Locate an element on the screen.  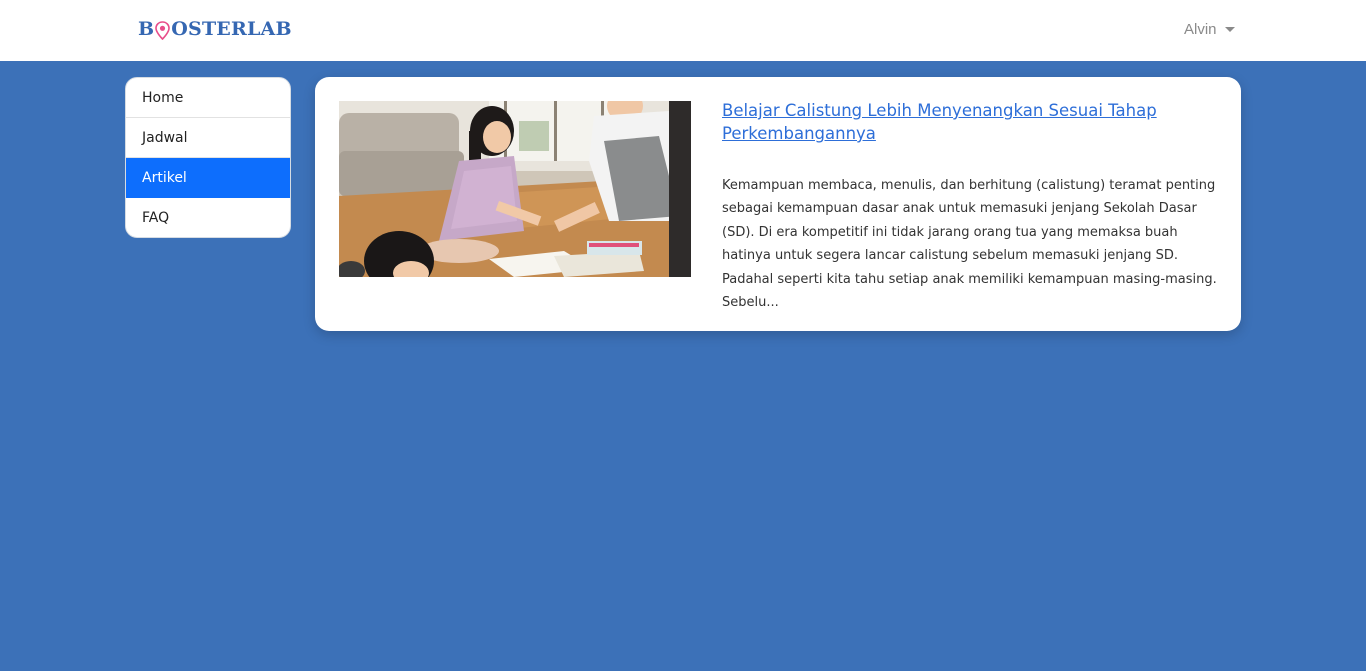
top-navbar: B OSTERLAB Alvin is located at coordinates (683, 30).